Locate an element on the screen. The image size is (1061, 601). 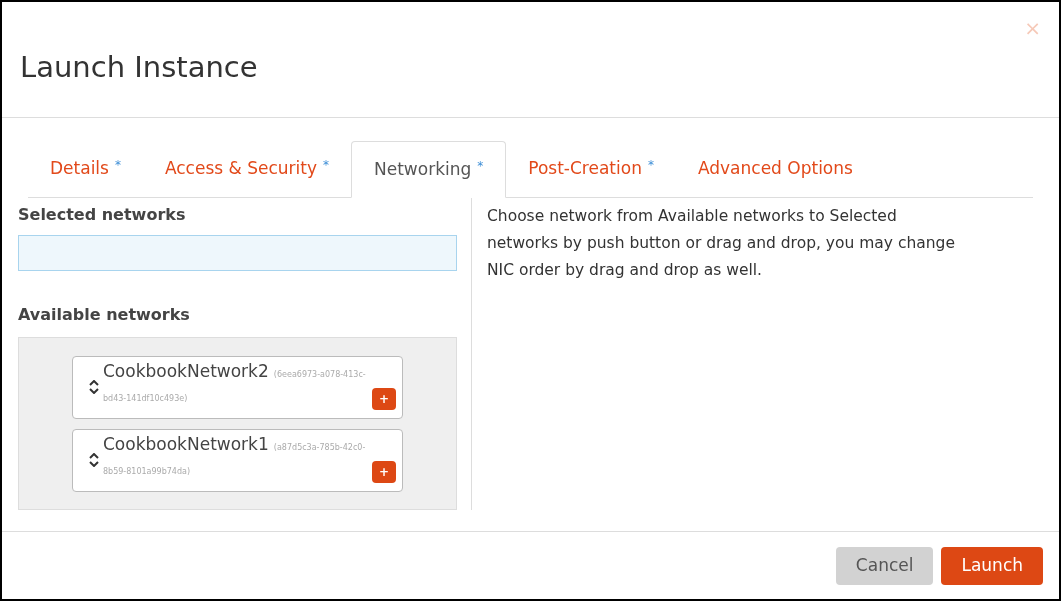
tab: Advanced Options is located at coordinates (775, 168).